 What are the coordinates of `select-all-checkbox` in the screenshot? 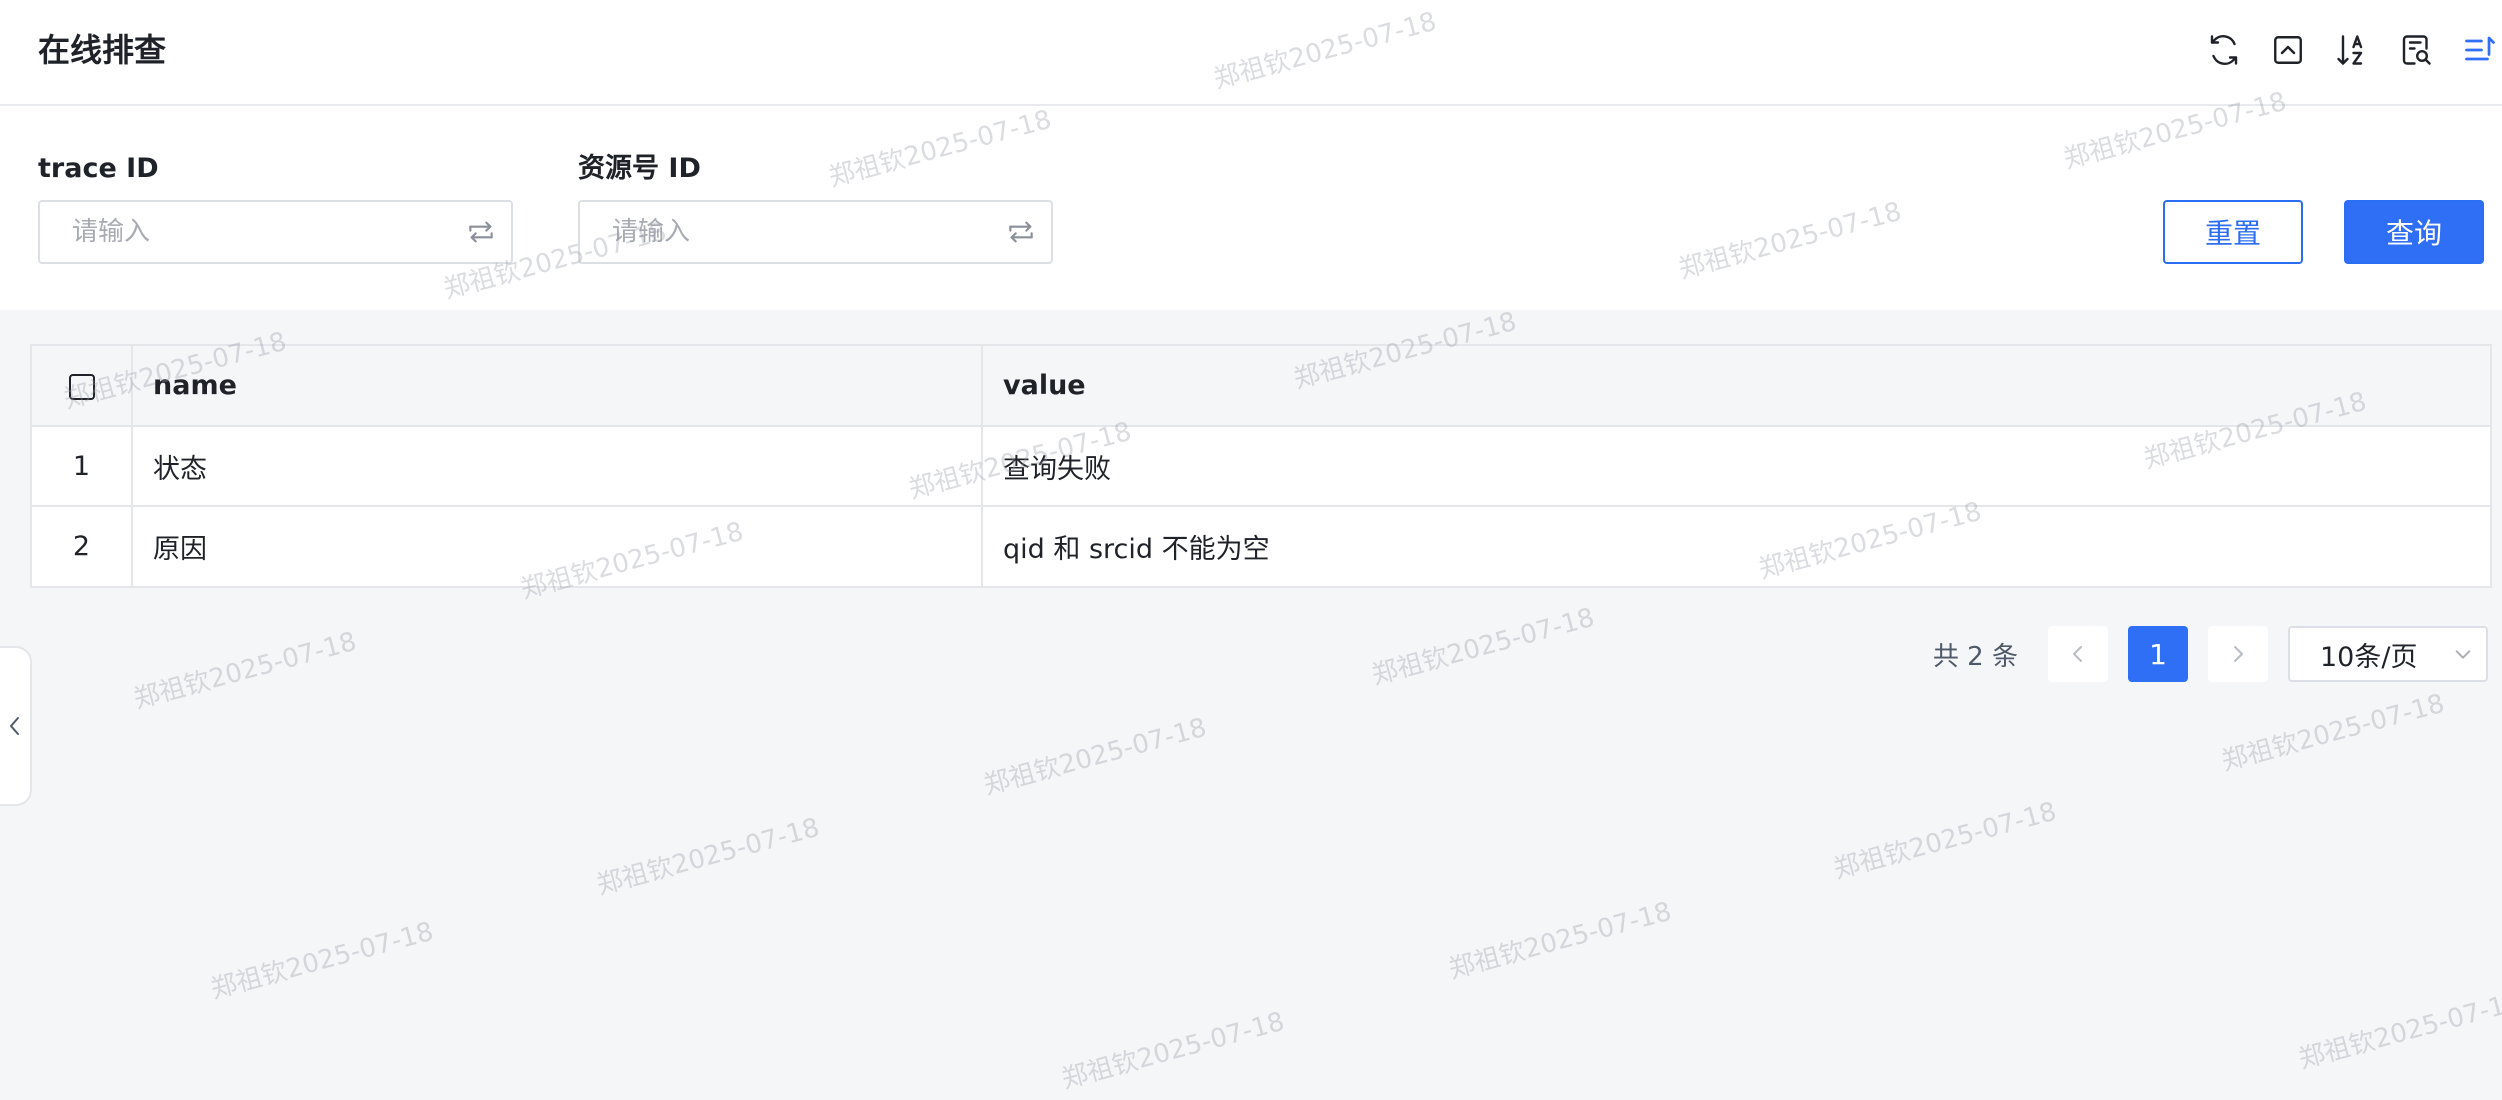 It's located at (81, 386).